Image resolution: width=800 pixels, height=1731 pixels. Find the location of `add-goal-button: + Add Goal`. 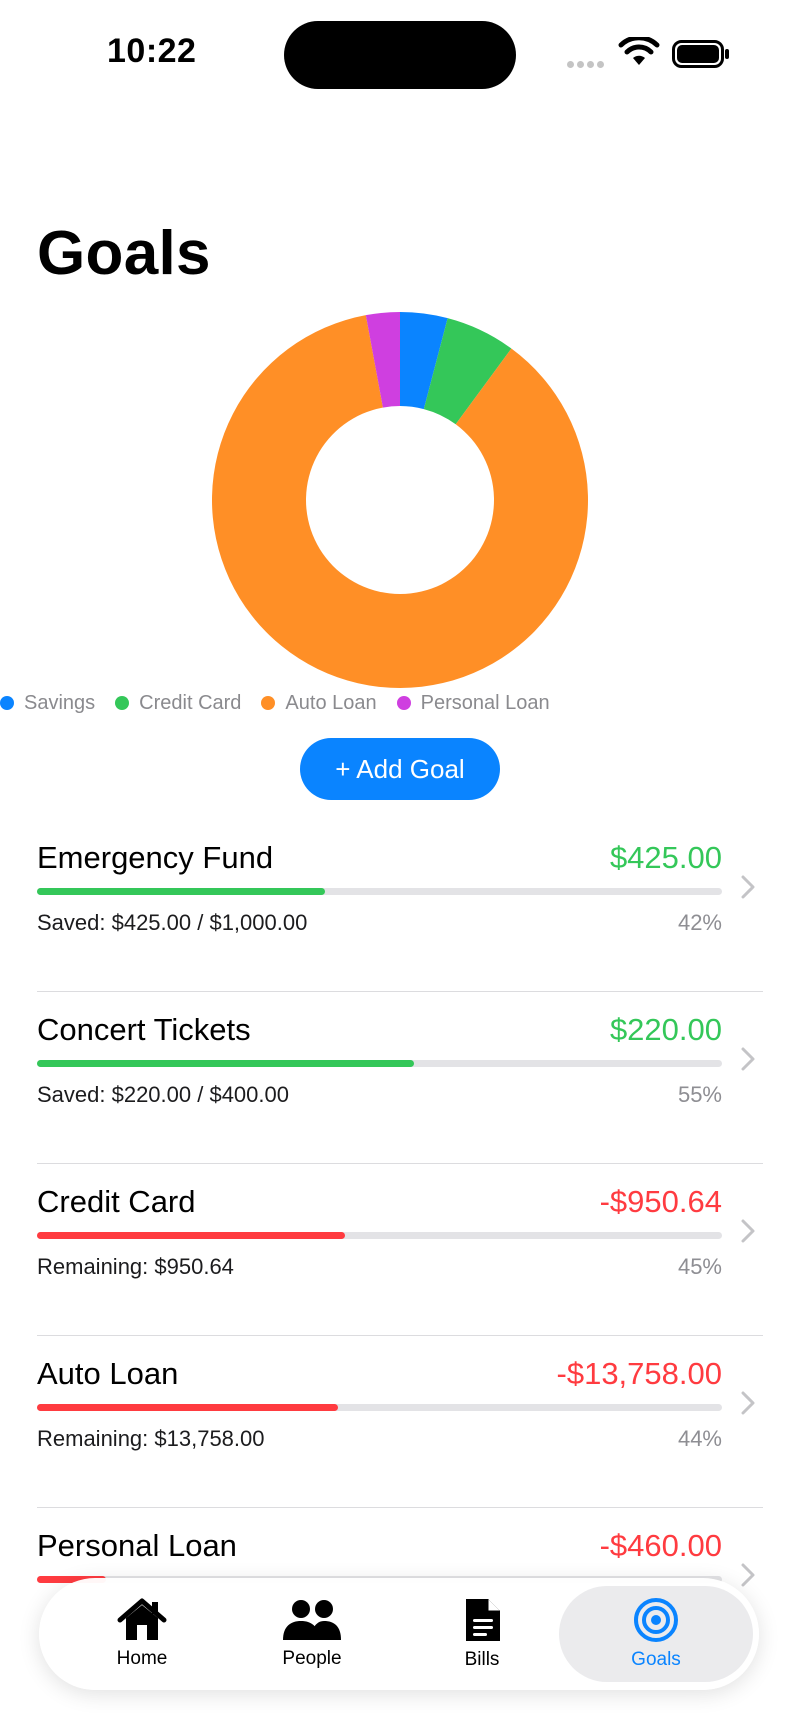

add-goal-button: + Add Goal is located at coordinates (400, 769).